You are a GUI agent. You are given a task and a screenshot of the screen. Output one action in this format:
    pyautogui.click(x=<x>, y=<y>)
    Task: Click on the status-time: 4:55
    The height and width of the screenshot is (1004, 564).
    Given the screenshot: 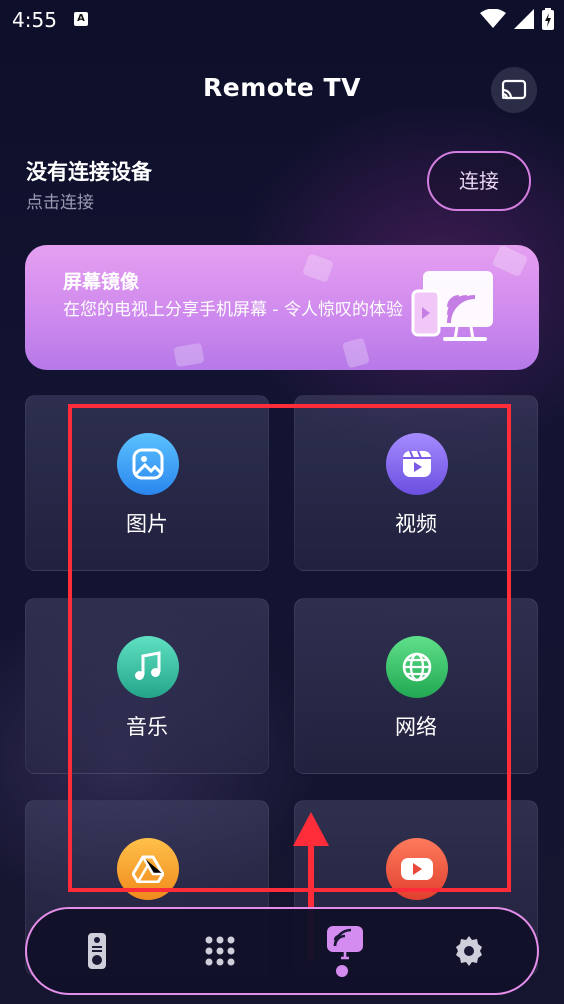 What is the action you would take?
    pyautogui.click(x=34, y=20)
    